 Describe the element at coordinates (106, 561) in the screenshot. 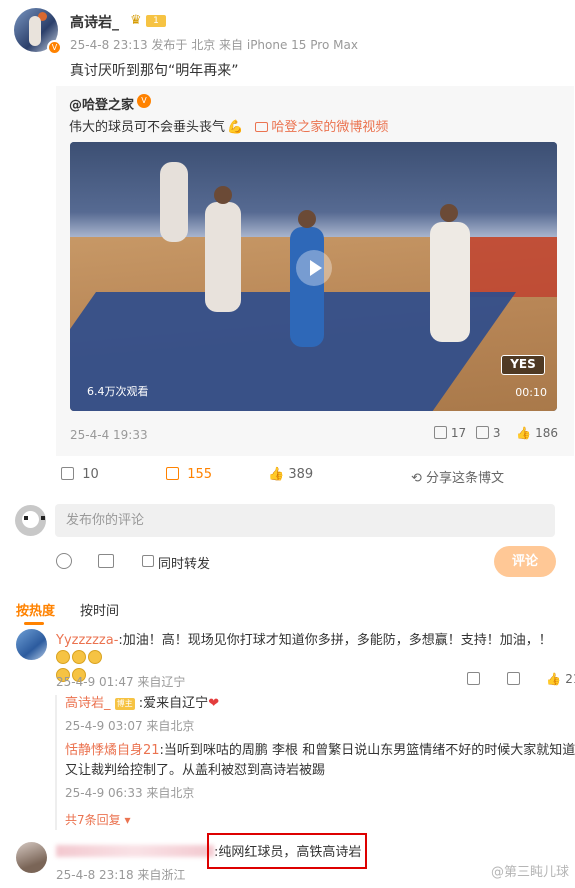

I see `image-icon` at that location.